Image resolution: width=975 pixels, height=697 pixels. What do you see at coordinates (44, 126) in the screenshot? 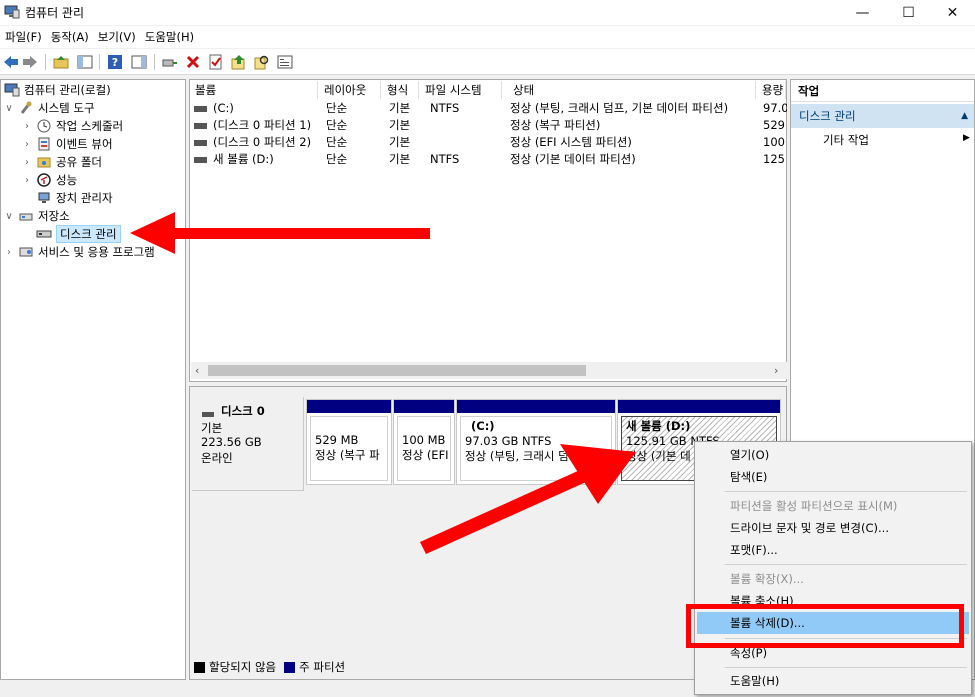
I see `clock-icon` at bounding box center [44, 126].